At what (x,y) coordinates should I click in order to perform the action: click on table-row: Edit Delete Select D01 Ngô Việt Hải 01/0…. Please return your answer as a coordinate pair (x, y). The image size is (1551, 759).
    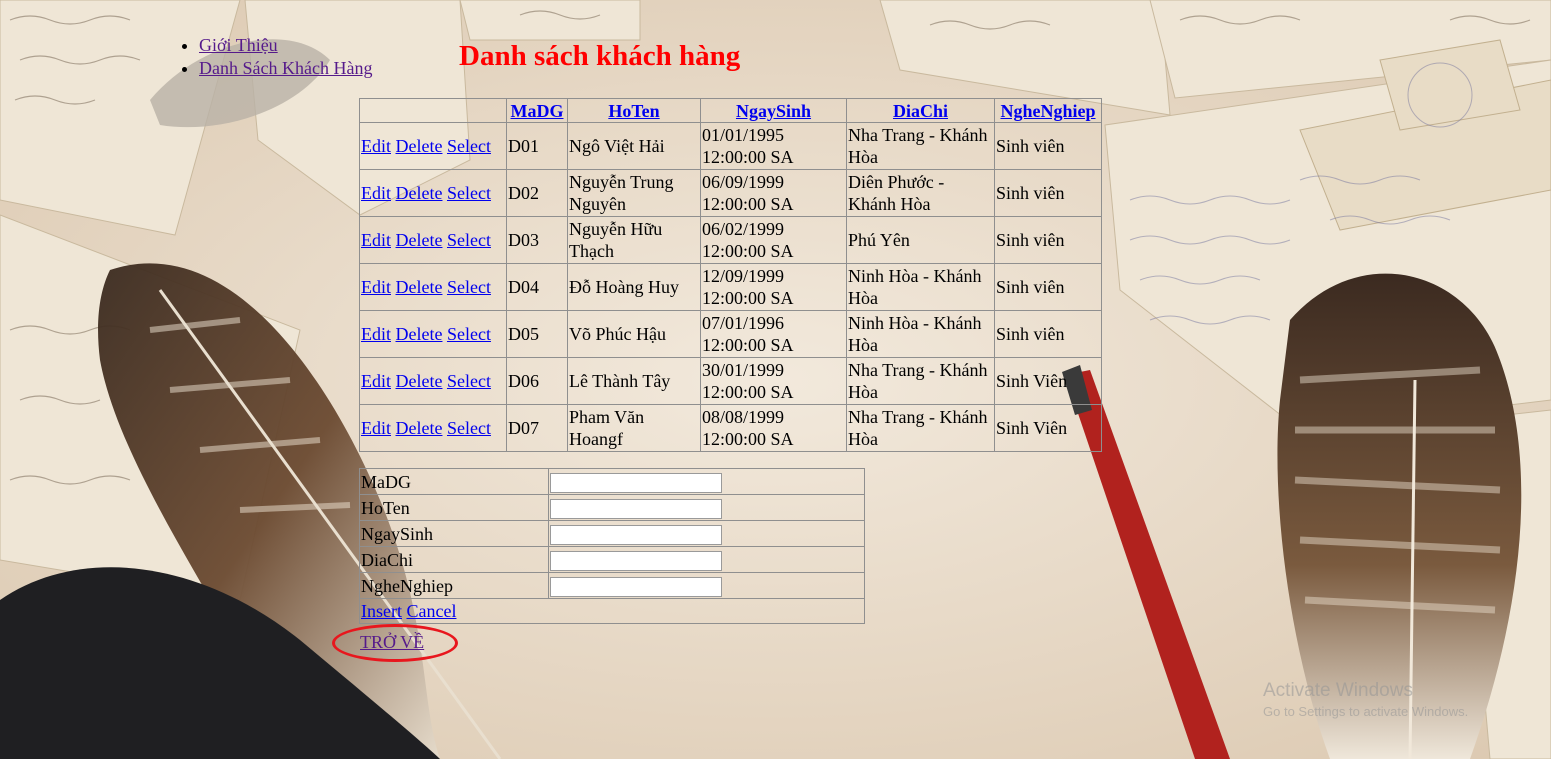
    Looking at the image, I should click on (730, 146).